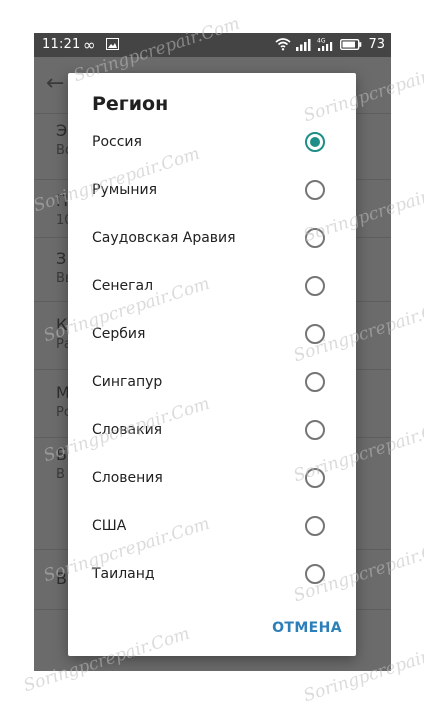  Describe the element at coordinates (315, 142) in the screenshot. I see `radio-button-checked` at that location.